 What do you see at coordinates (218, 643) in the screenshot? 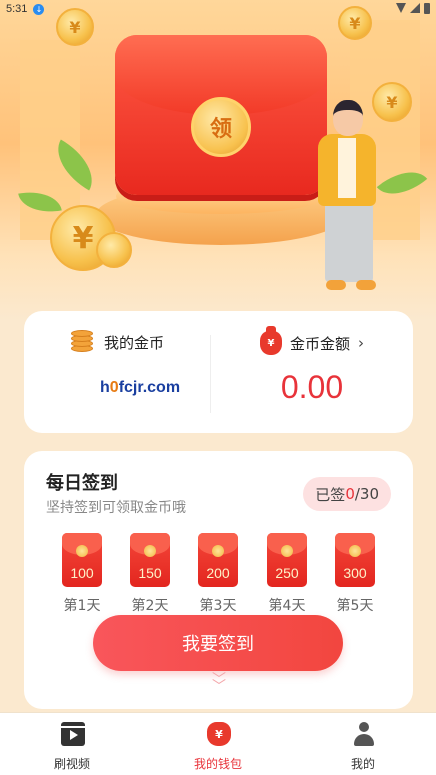
I see `sign-in-button: 我要签到` at bounding box center [218, 643].